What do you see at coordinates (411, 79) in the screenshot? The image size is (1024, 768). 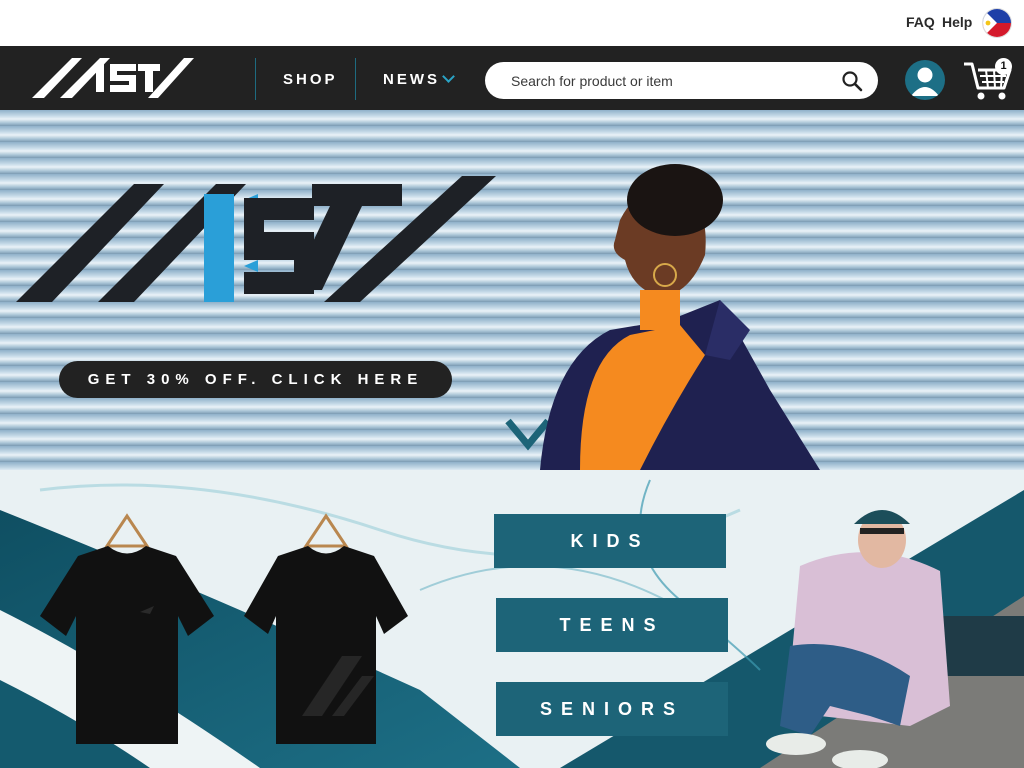 I see `news-label: NEWS` at bounding box center [411, 79].